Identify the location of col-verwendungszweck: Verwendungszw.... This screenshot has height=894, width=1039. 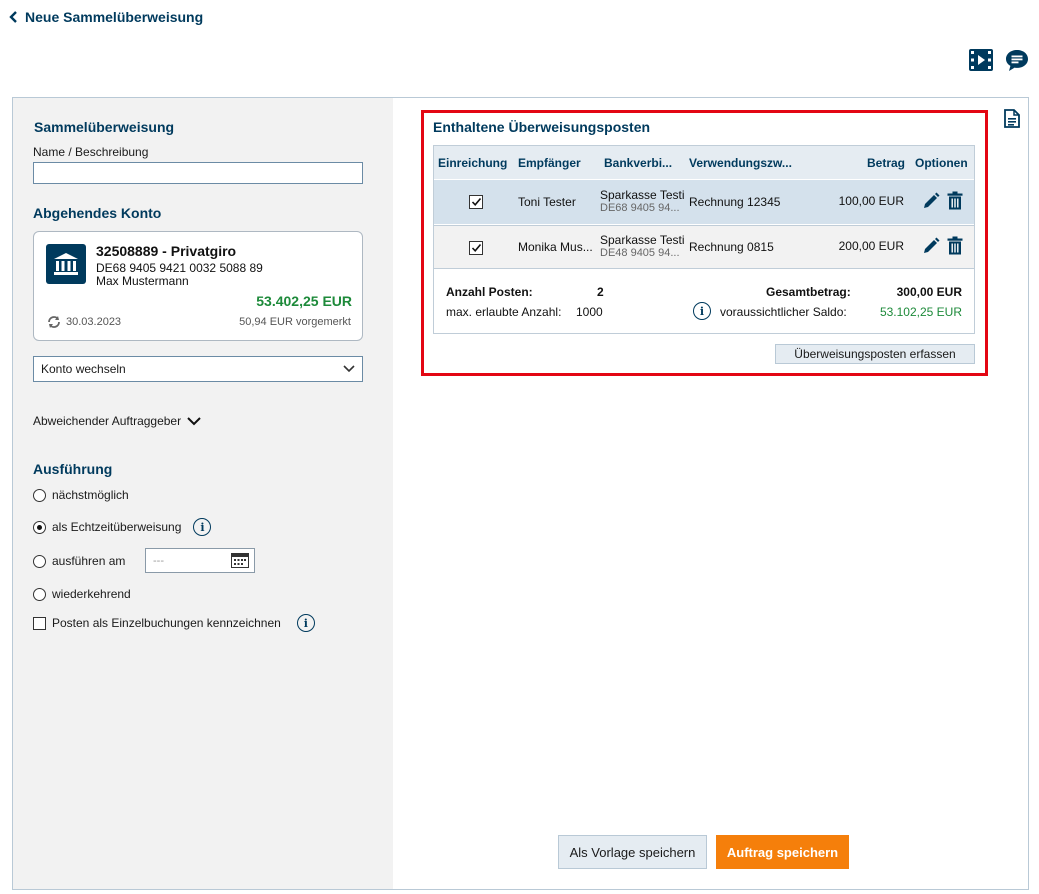
(740, 163).